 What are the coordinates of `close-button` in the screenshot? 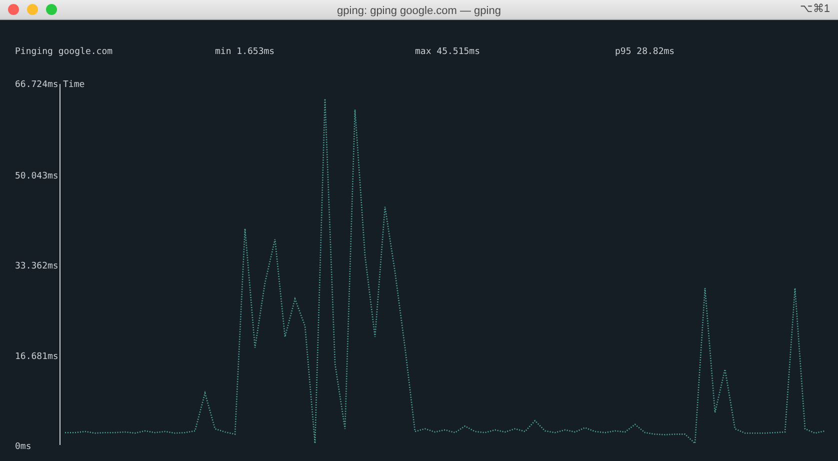 It's located at (13, 9).